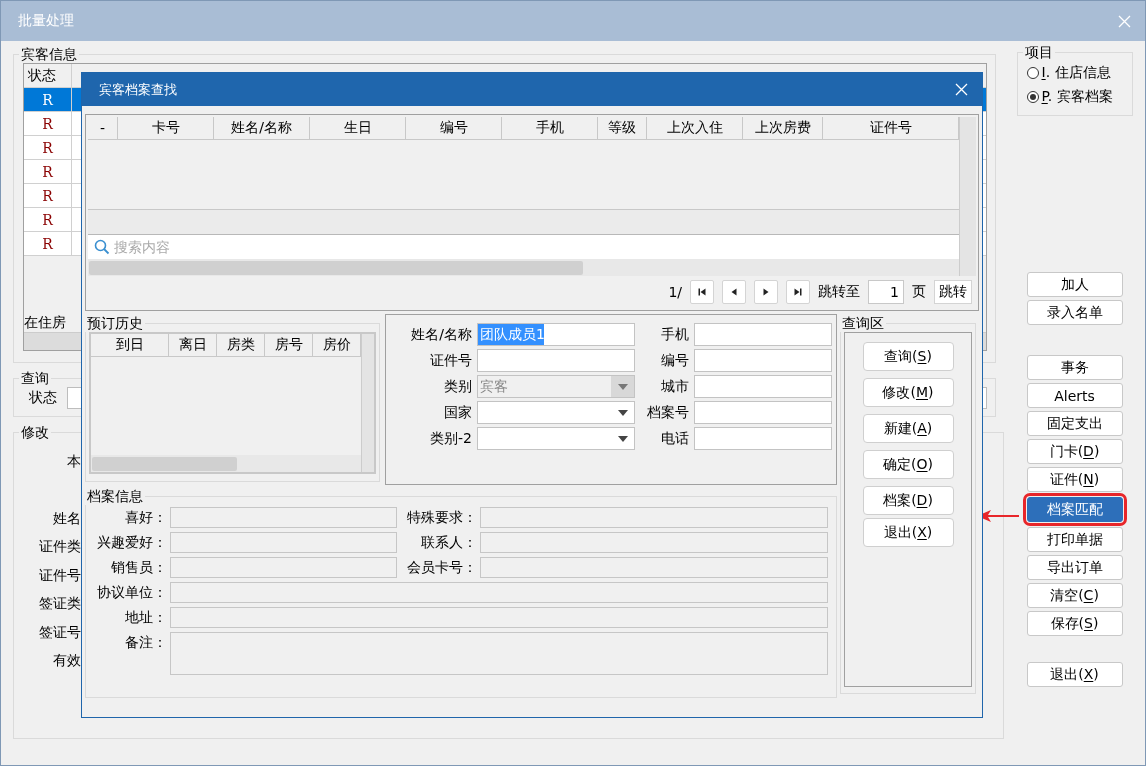 The height and width of the screenshot is (766, 1146). I want to click on field-label: 姓名, so click(66, 518).